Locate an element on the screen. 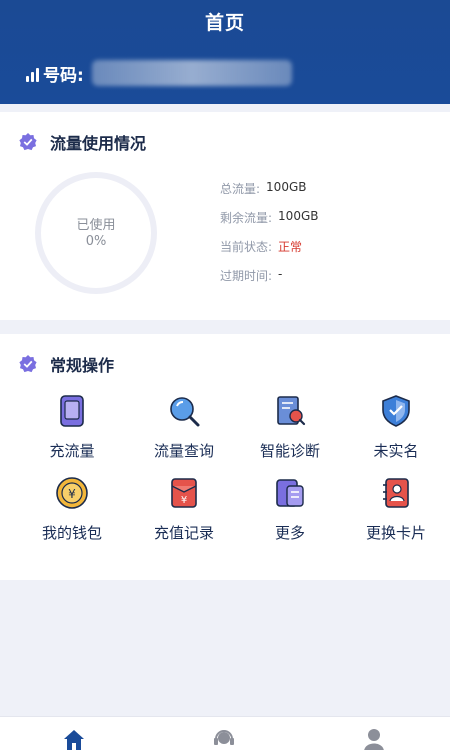  stat-key: 过期时间: is located at coordinates (246, 276).